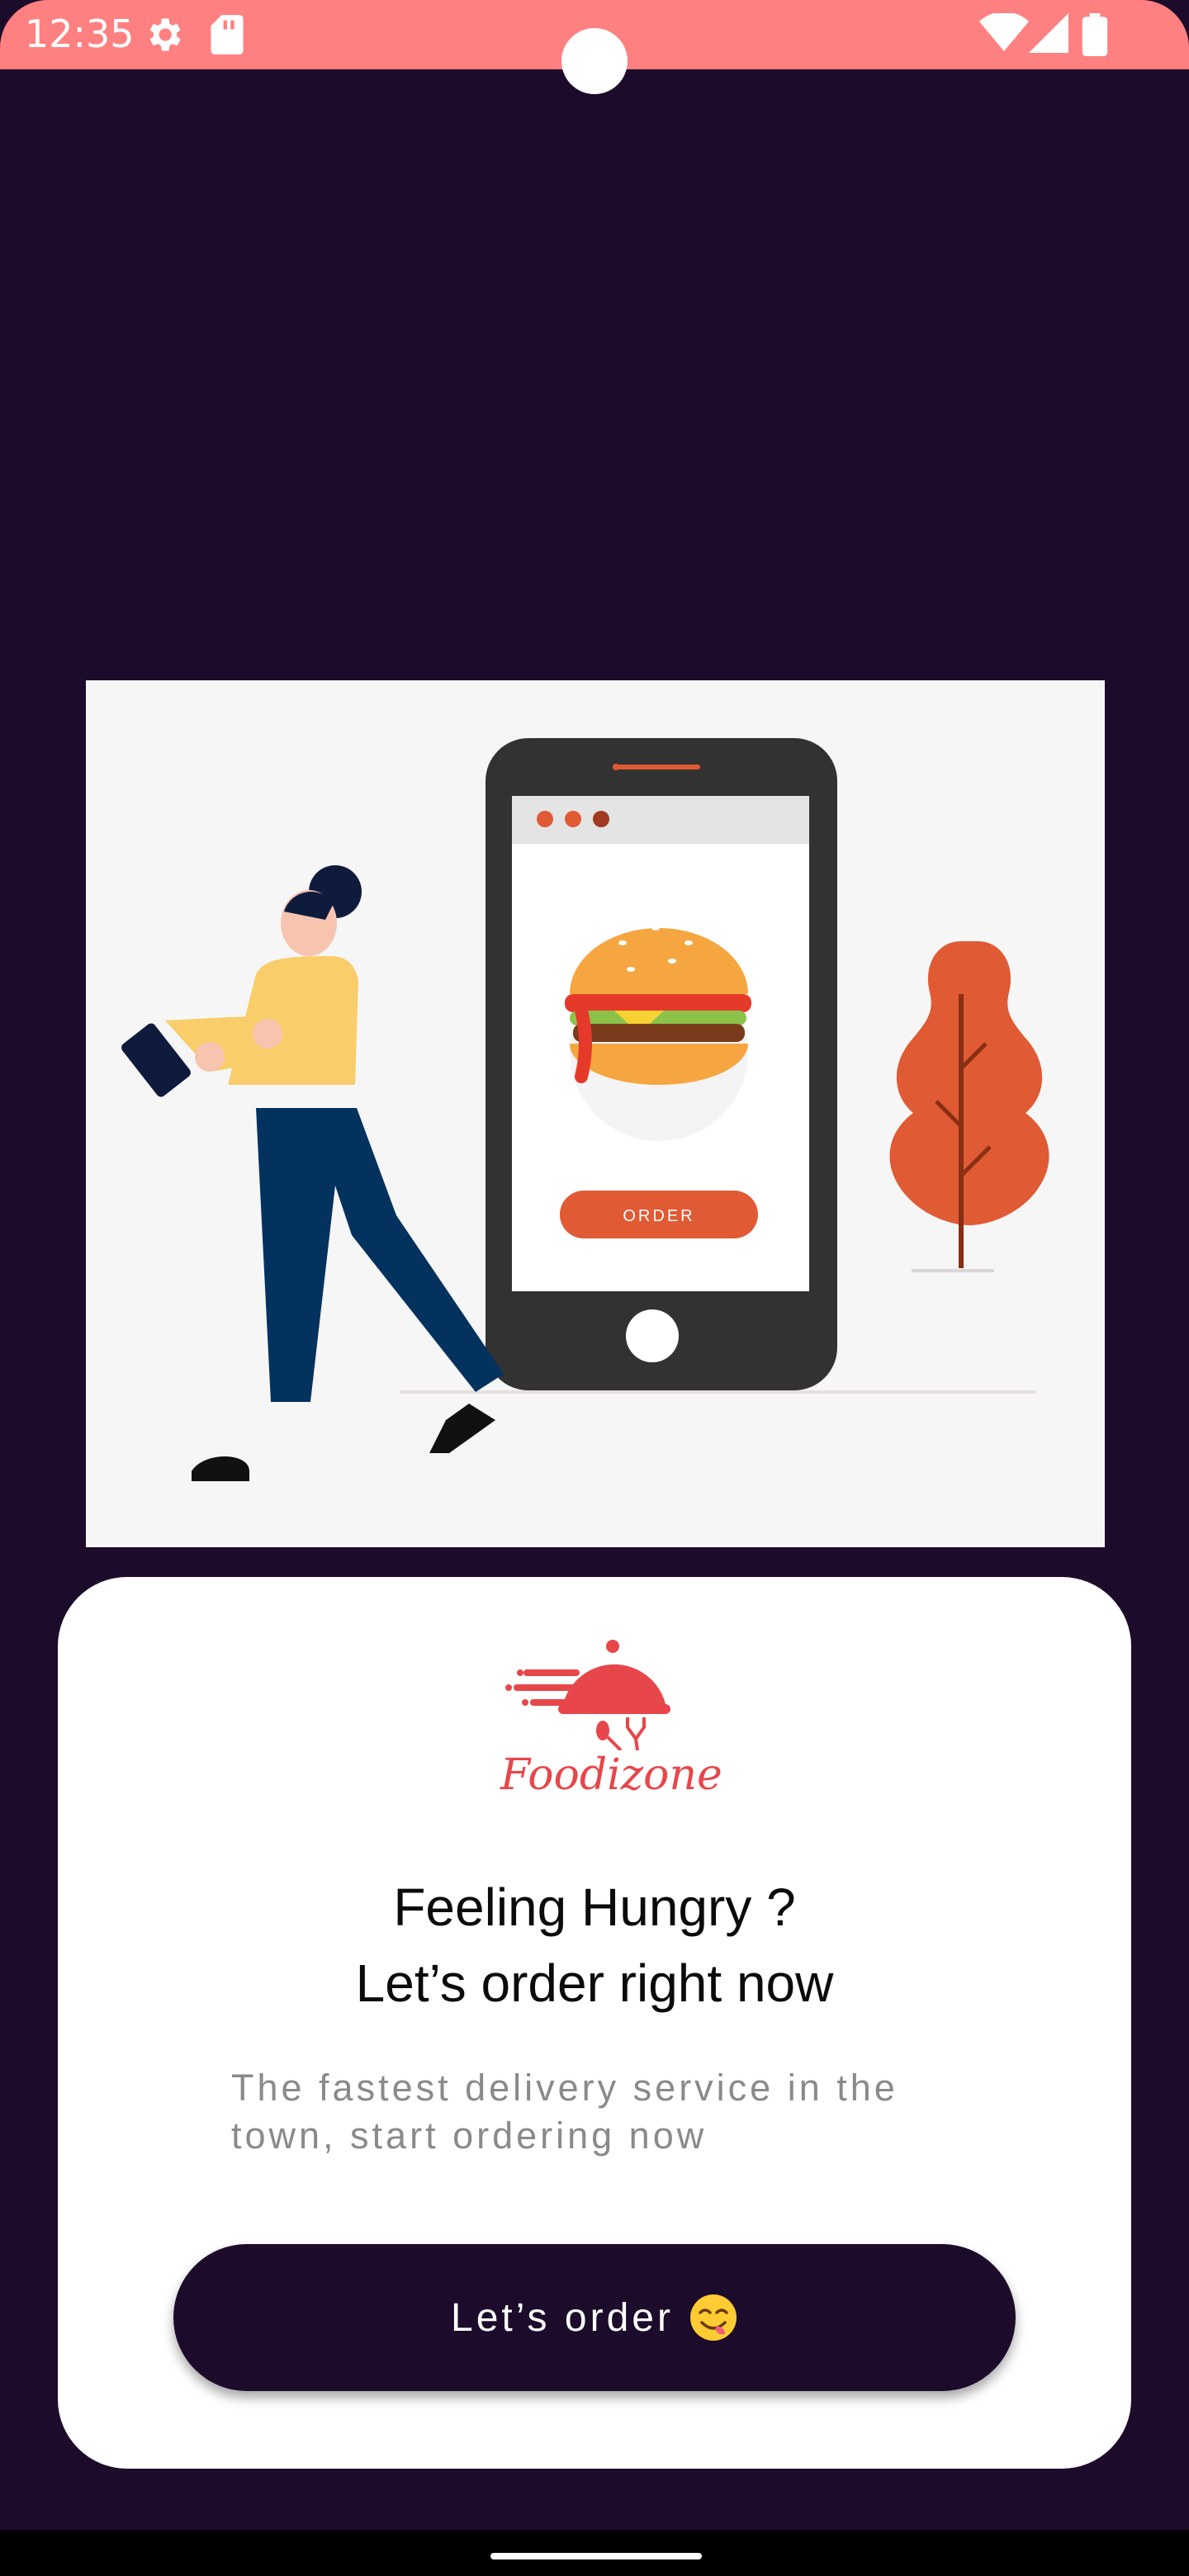 The height and width of the screenshot is (2576, 1189). I want to click on person-illustration, so click(312, 1173).